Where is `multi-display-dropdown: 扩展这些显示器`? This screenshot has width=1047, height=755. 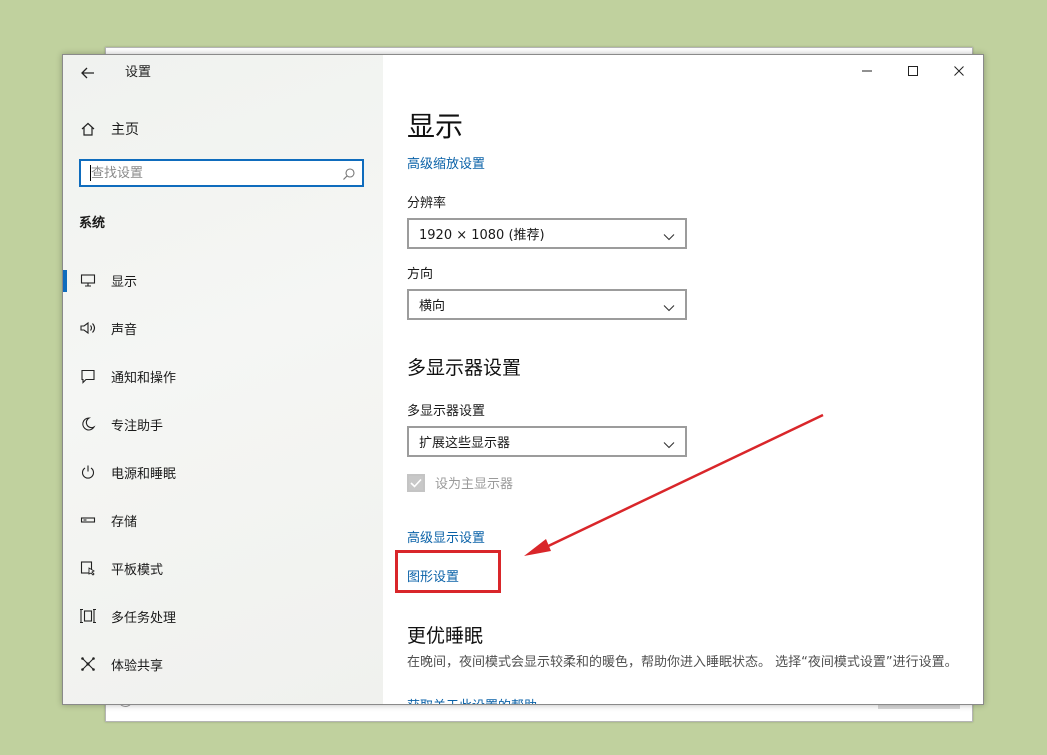
multi-display-dropdown: 扩展这些显示器 is located at coordinates (547, 441).